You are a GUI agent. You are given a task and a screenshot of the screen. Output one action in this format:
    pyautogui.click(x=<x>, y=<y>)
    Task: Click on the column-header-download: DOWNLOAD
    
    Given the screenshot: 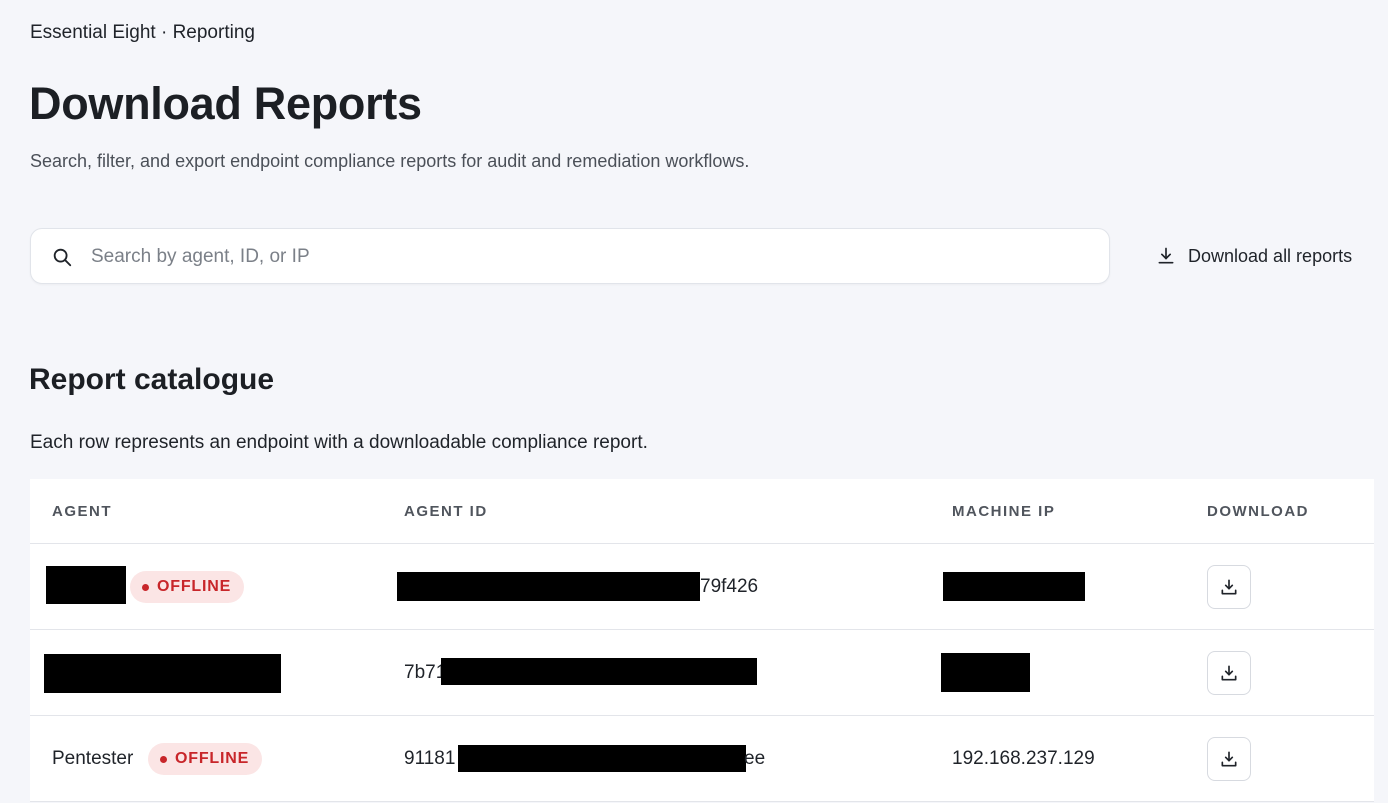 What is the action you would take?
    pyautogui.click(x=1258, y=511)
    